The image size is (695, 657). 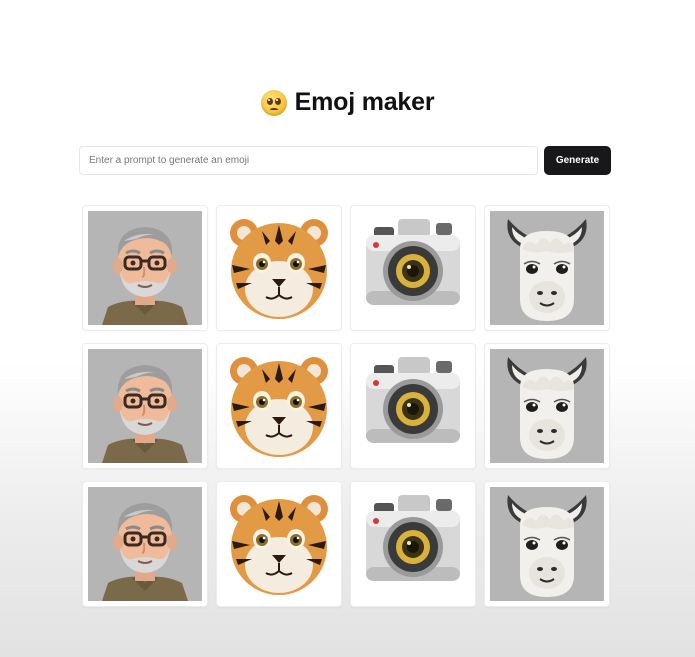 What do you see at coordinates (364, 102) in the screenshot?
I see `page-title: Emoj maker` at bounding box center [364, 102].